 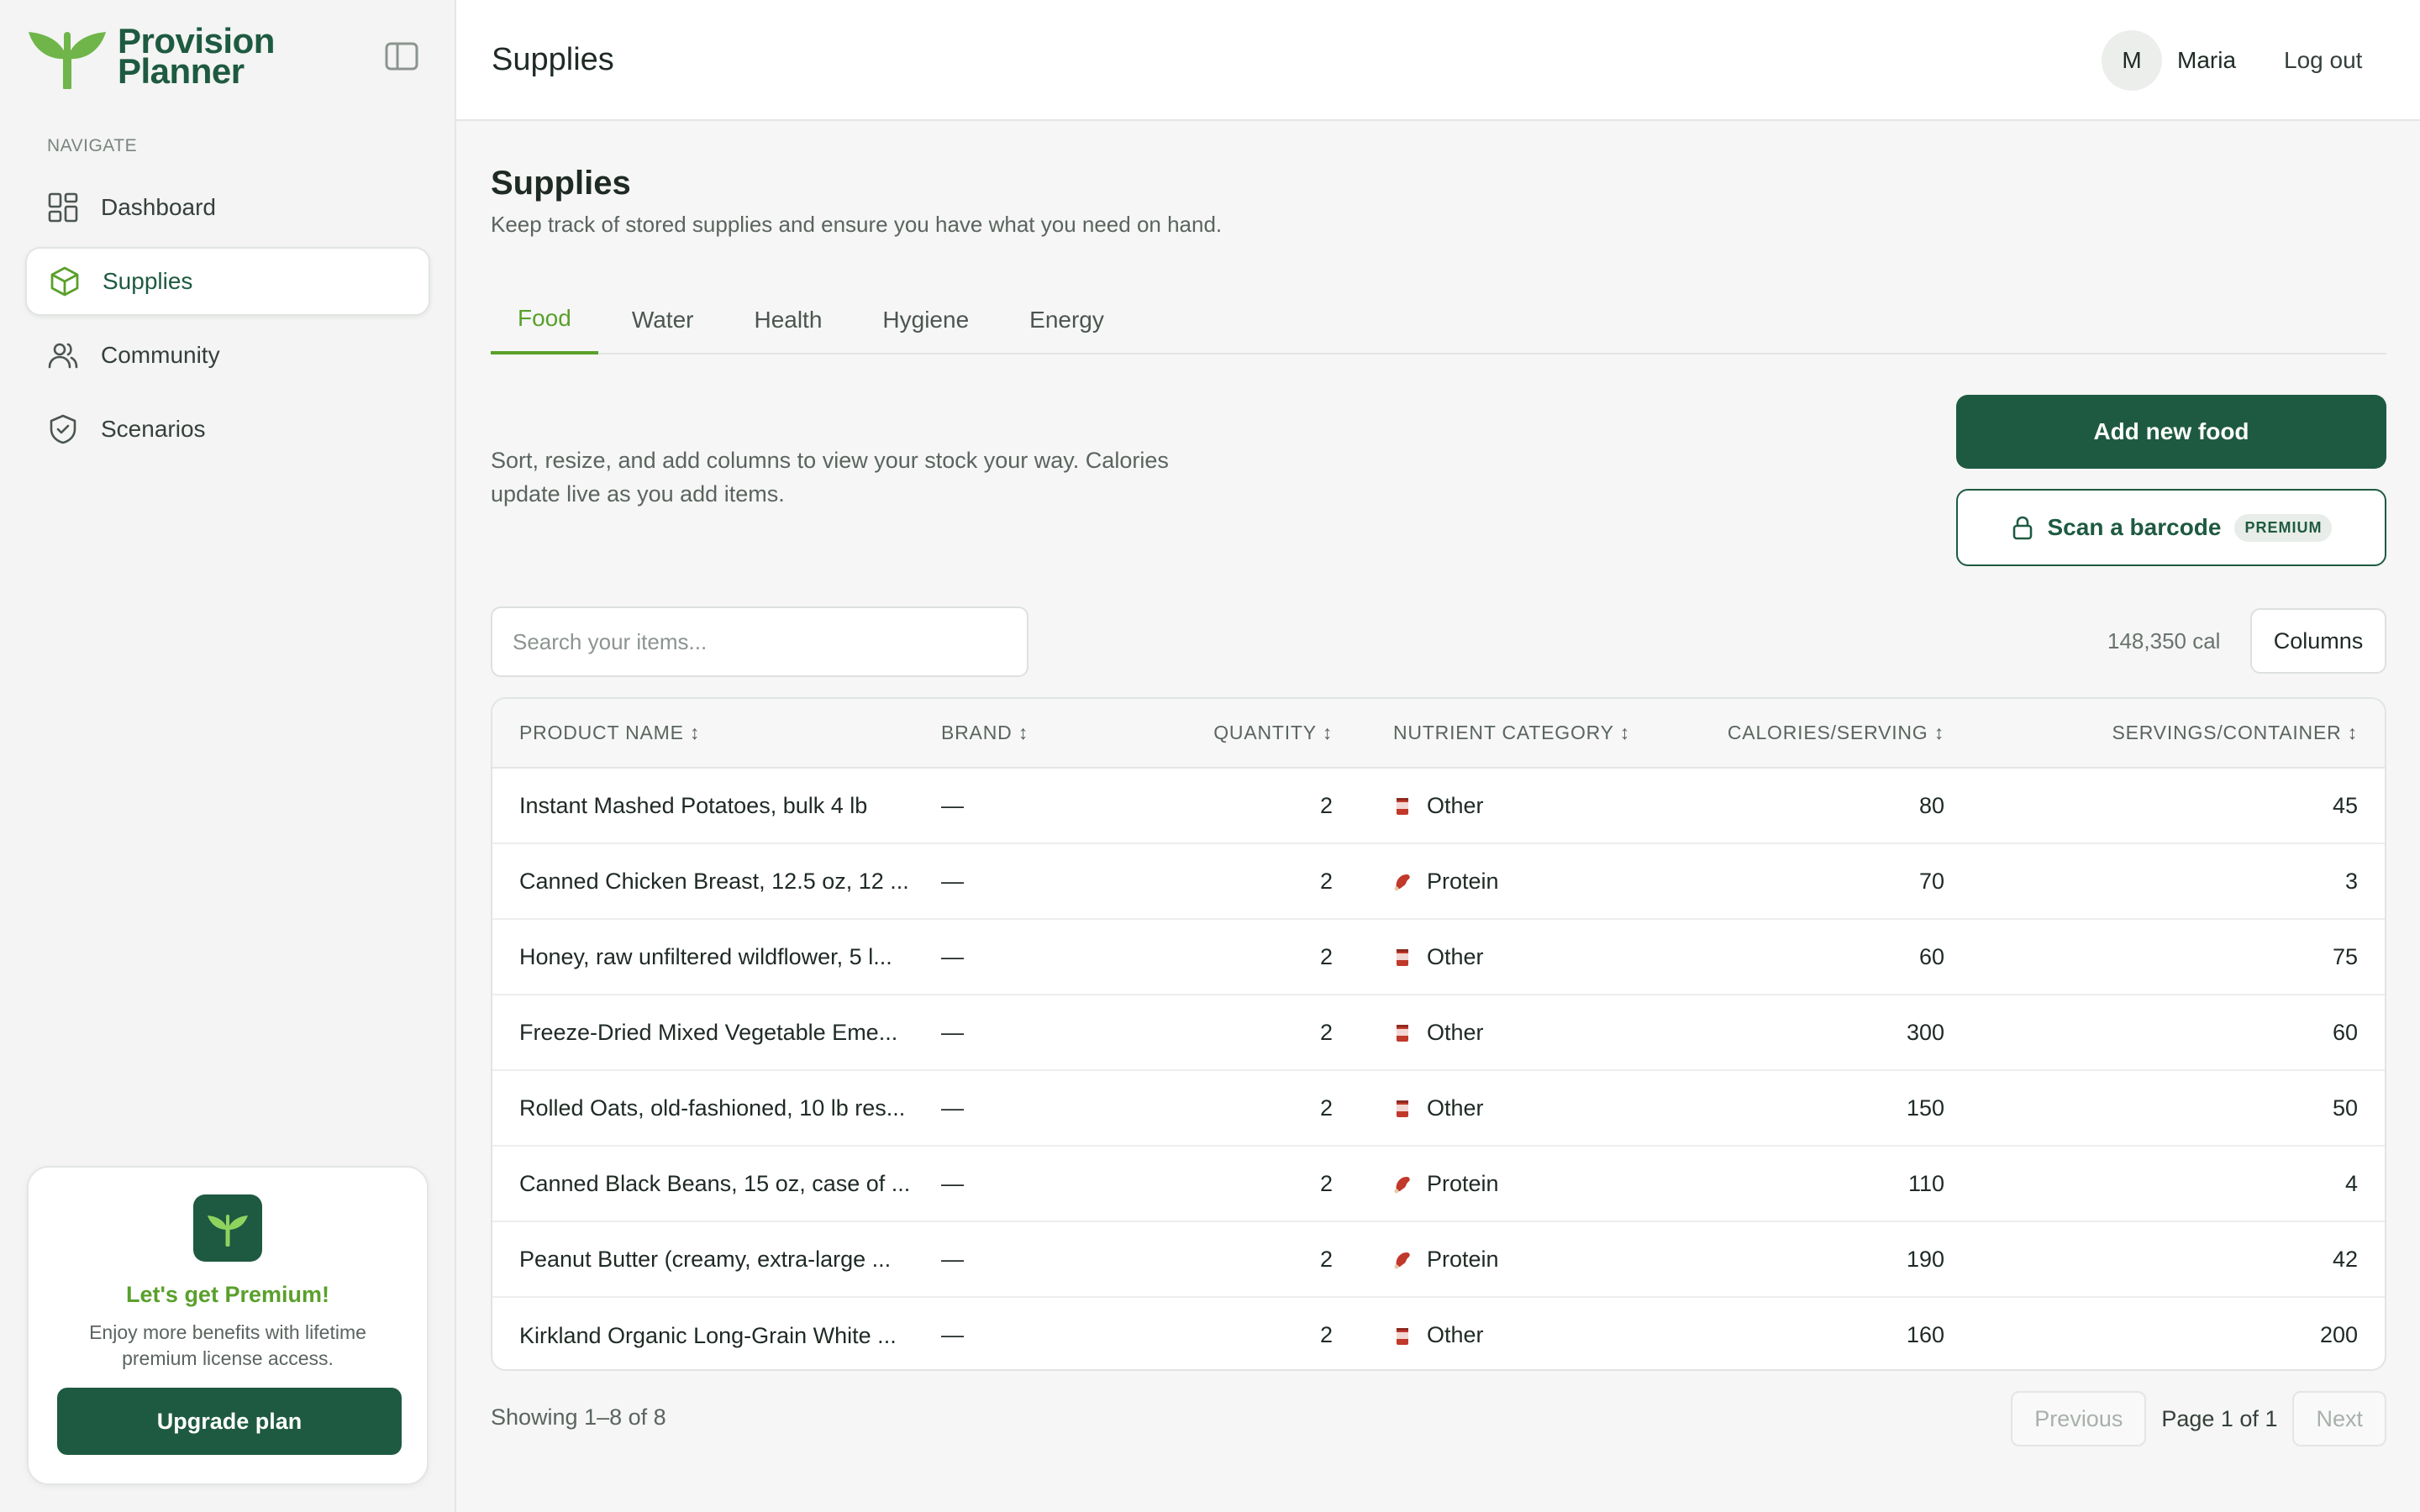 What do you see at coordinates (2132, 60) in the screenshot?
I see `avatar: M` at bounding box center [2132, 60].